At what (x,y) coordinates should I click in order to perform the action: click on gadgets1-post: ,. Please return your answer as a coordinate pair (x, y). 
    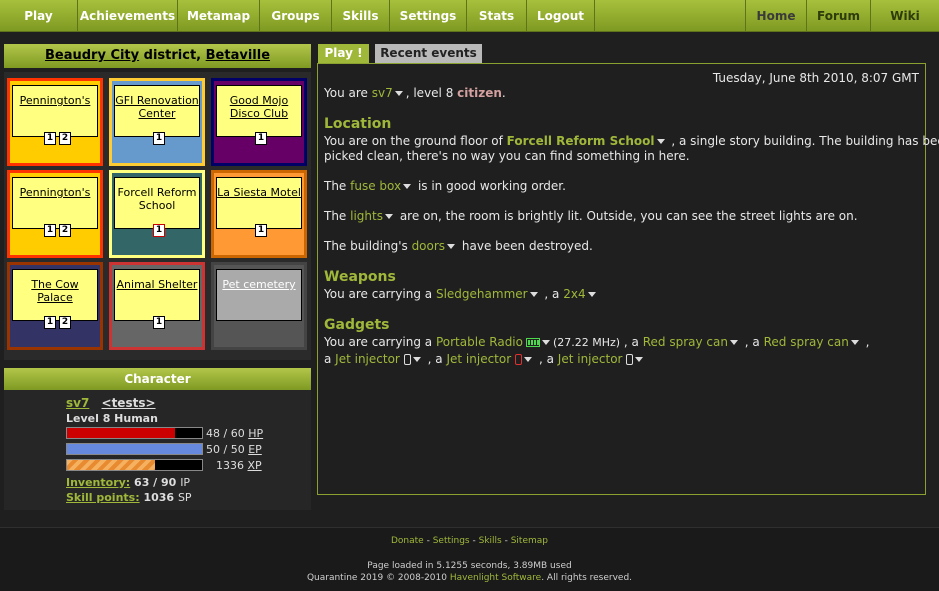
    Looking at the image, I should click on (865, 342).